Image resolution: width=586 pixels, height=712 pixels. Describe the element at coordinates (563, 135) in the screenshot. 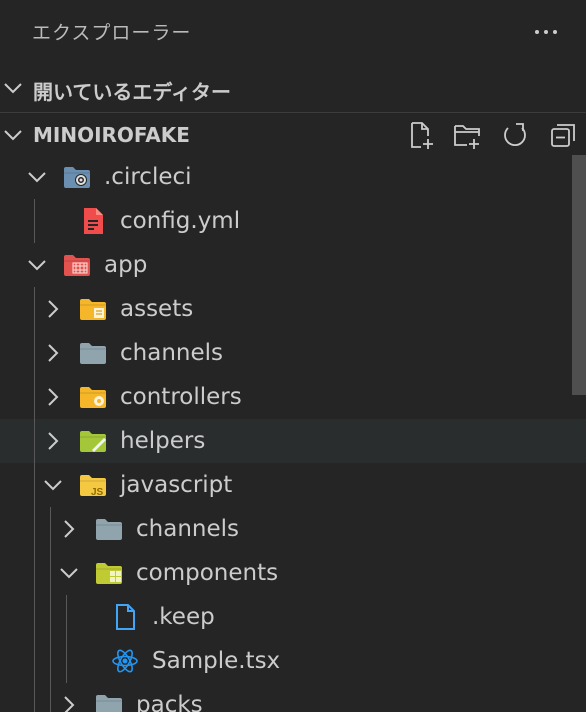

I see `collapse-all-icon` at that location.